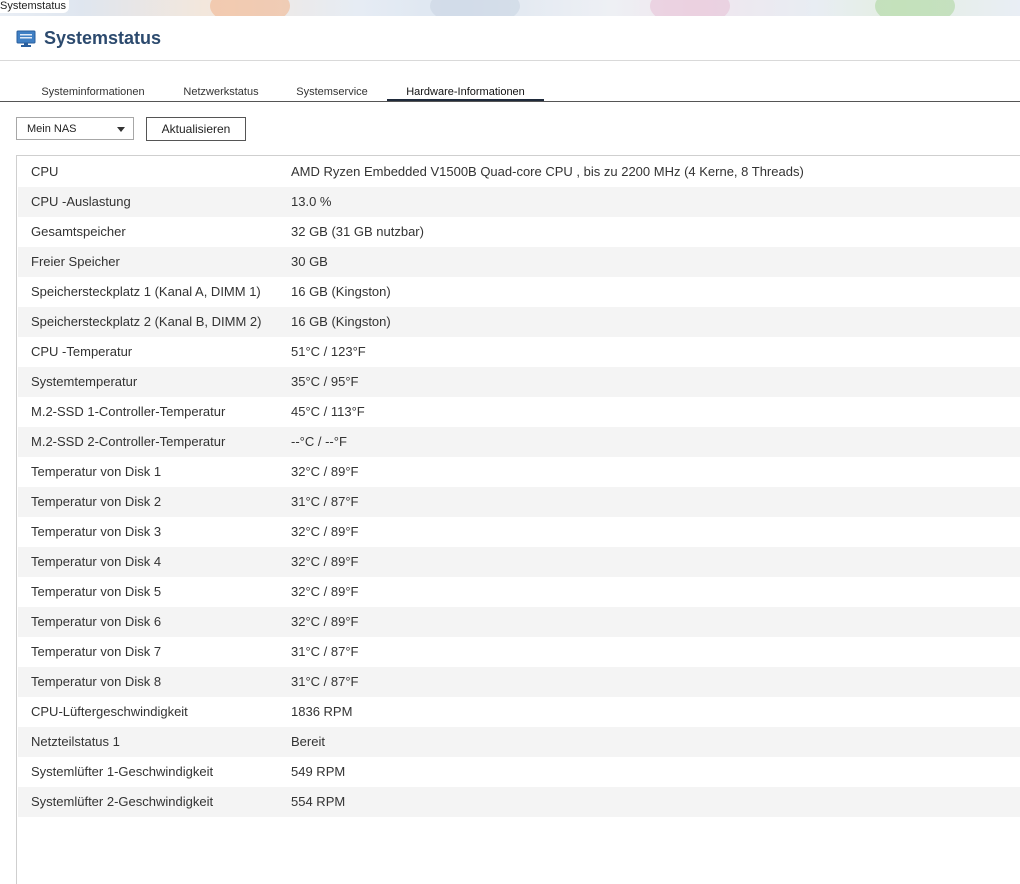  I want to click on table-row: Freier Speicher 30 GB, so click(519, 262).